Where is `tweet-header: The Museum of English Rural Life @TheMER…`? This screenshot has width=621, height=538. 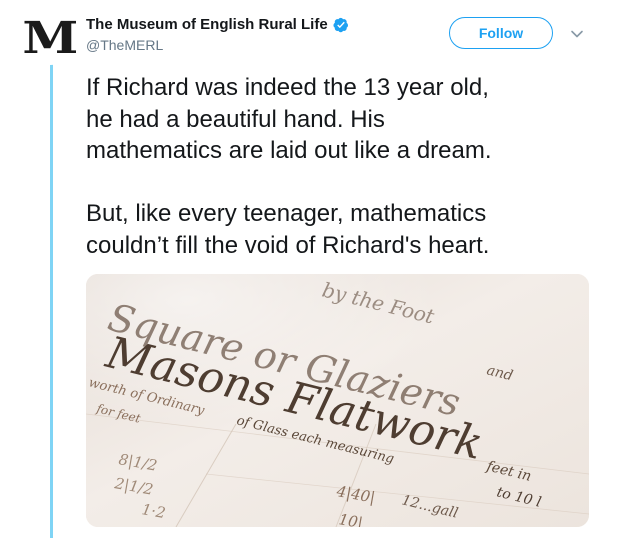
tweet-header: The Museum of English Rural Life @TheMER… is located at coordinates (217, 34).